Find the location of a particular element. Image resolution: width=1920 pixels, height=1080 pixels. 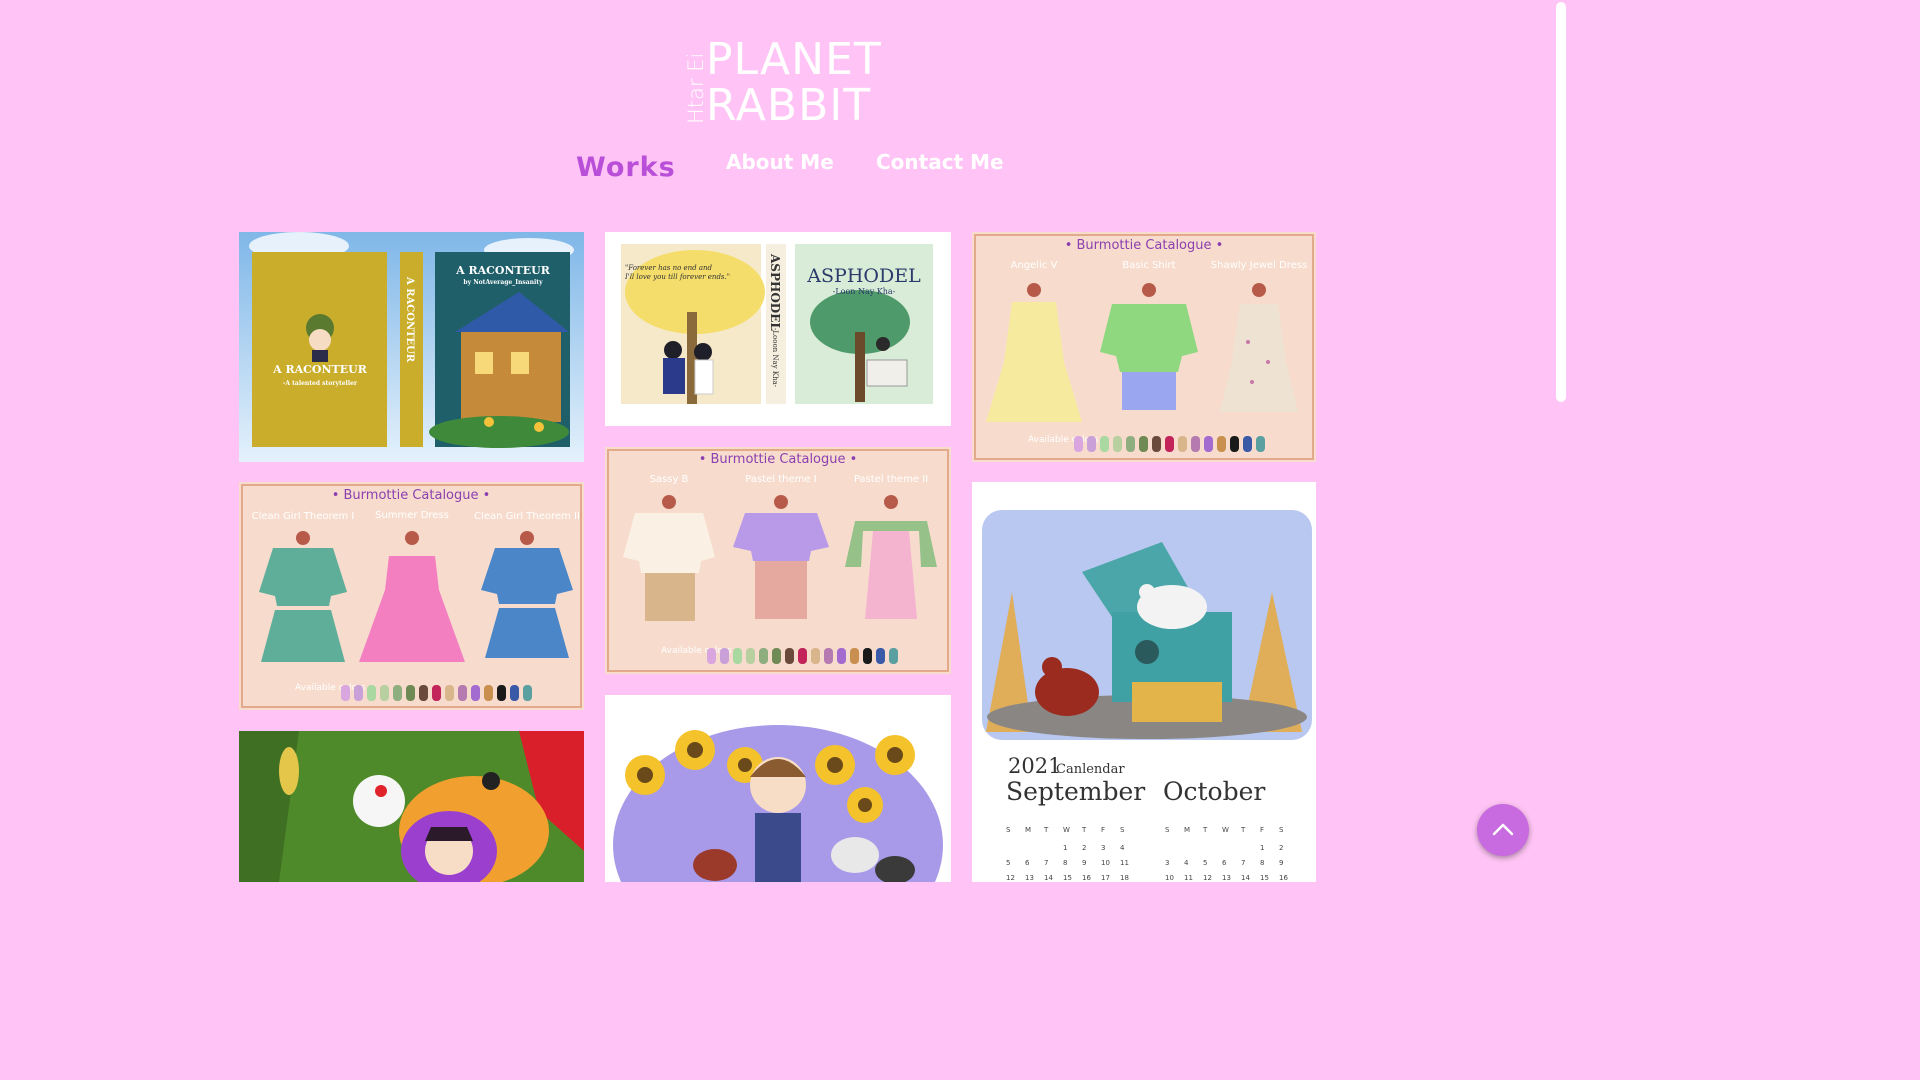

catalogue-3-swatches is located at coordinates (436, 693).